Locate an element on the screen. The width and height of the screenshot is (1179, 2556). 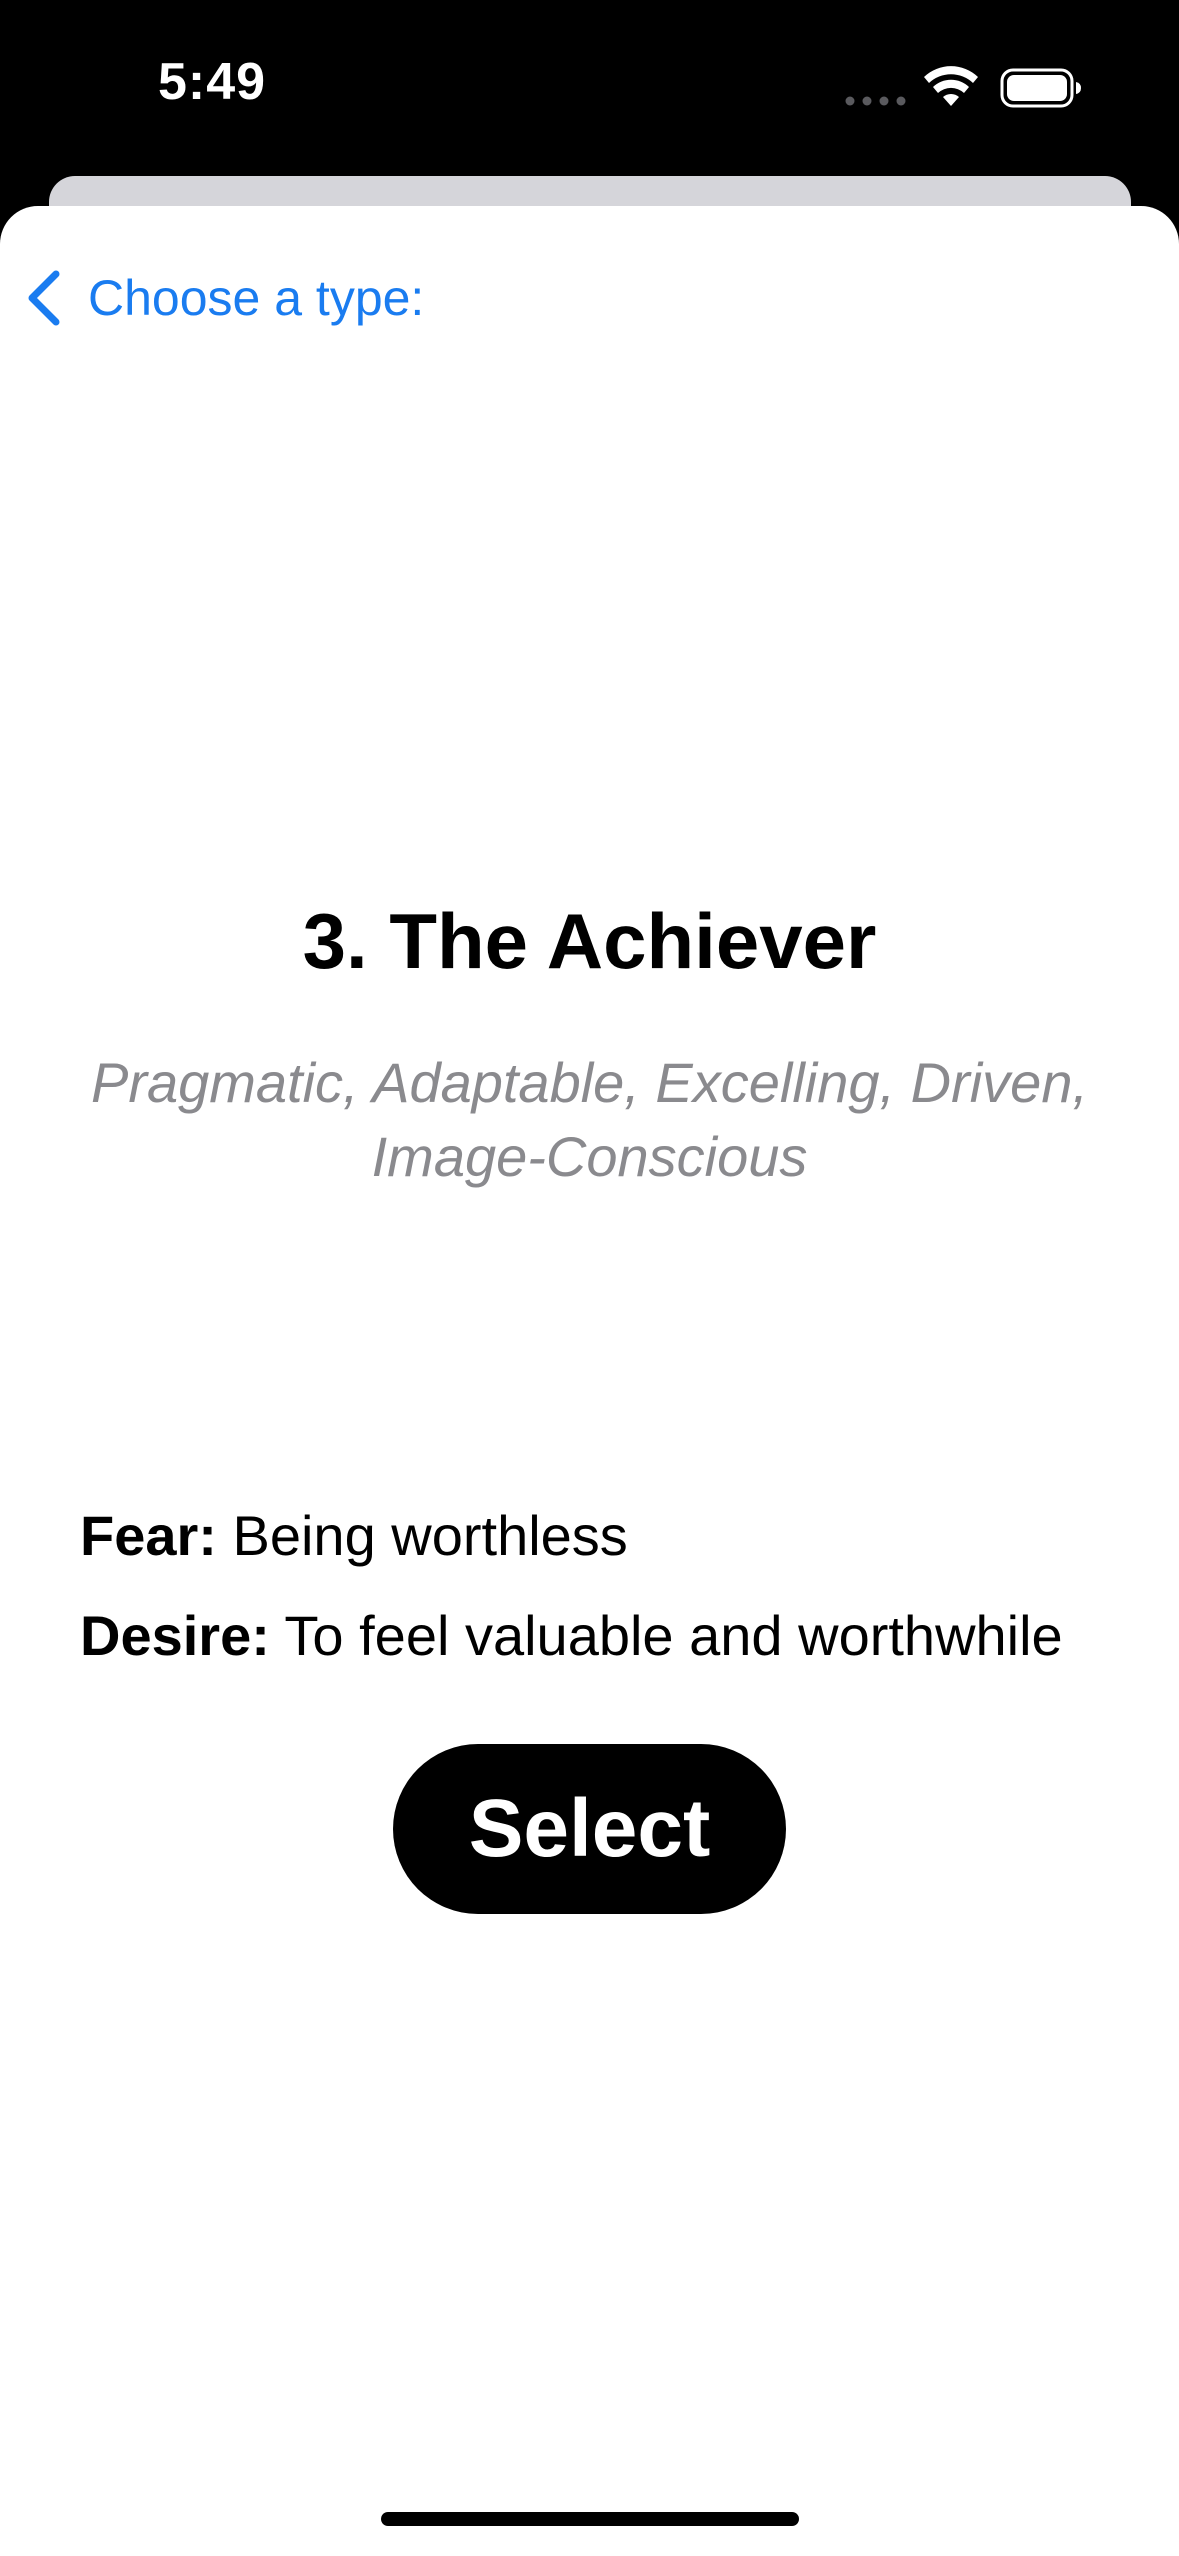
traits-line-2: Image-Conscious is located at coordinates (589, 1156).